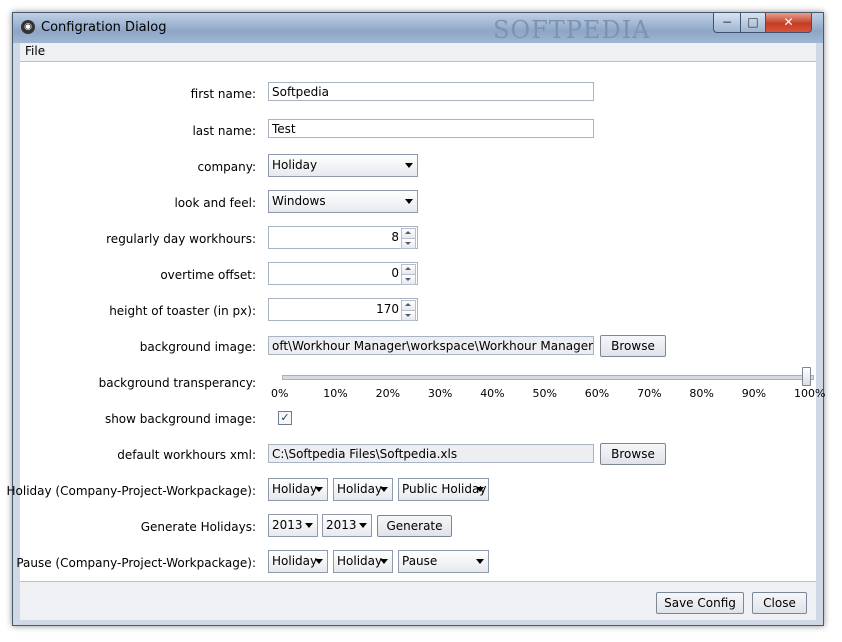 The width and height of the screenshot is (842, 642). What do you see at coordinates (295, 165) in the screenshot?
I see `company-select-value: Holiday` at bounding box center [295, 165].